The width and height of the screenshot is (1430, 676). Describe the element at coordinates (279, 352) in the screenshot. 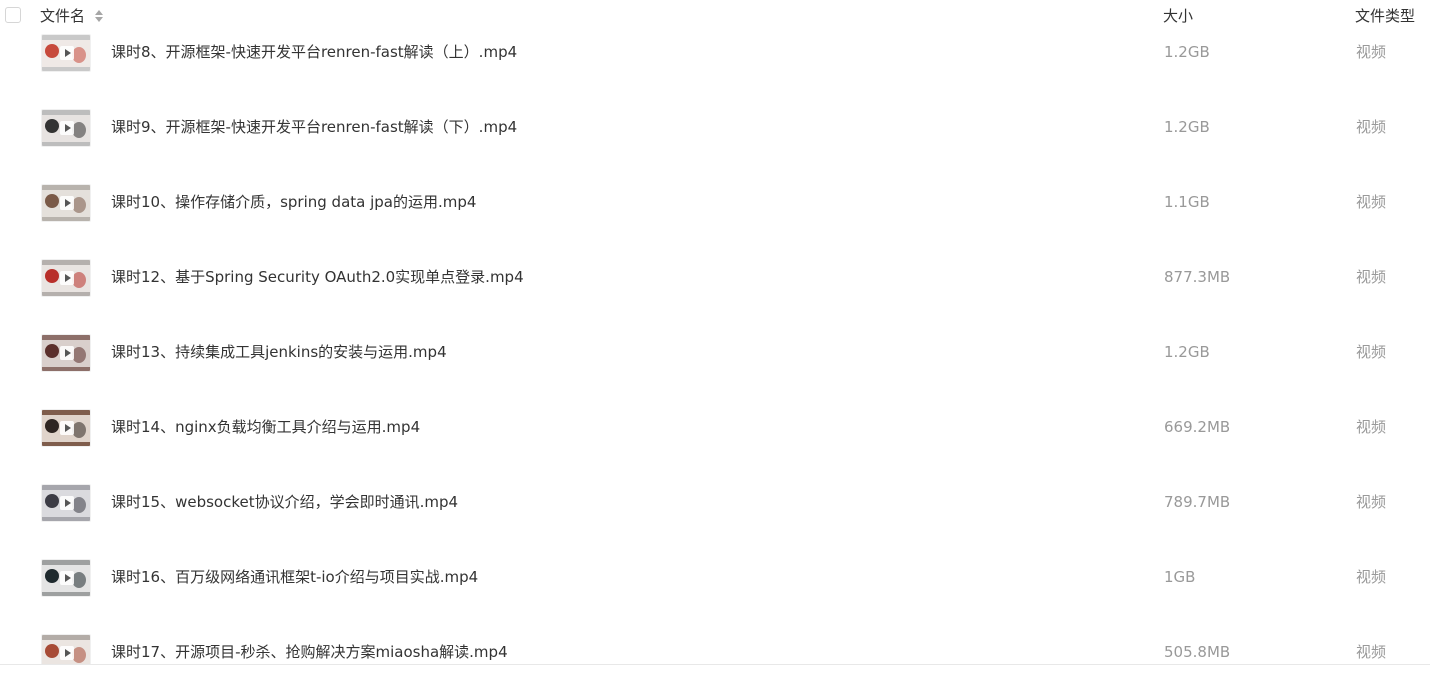

I see `file-name: 课时13、持续集成工具jenkins的安装与运用.mp4` at that location.